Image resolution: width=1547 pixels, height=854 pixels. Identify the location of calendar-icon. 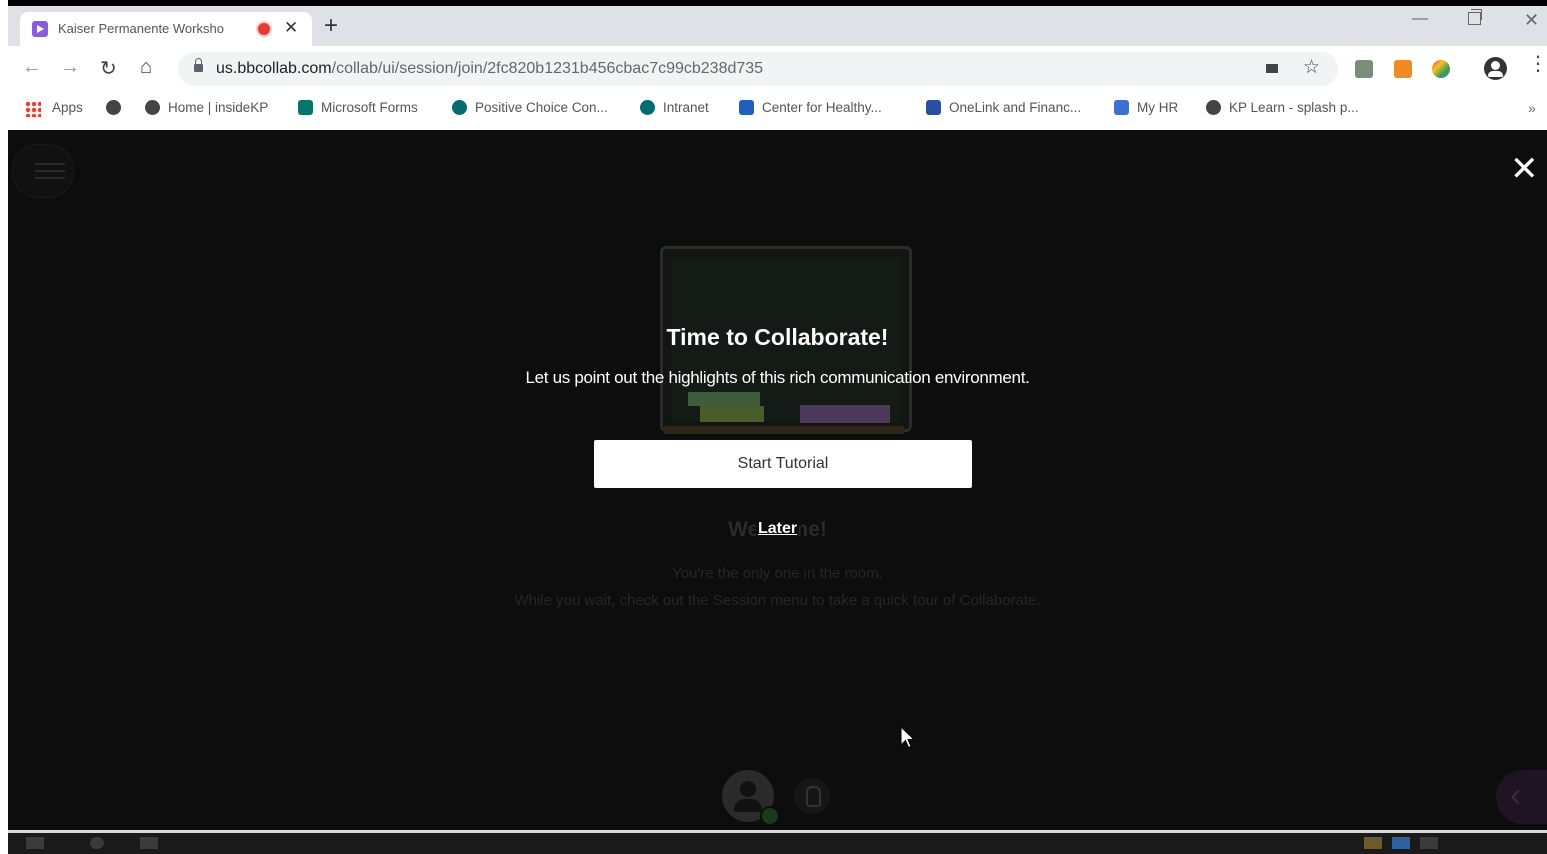
(1121, 107).